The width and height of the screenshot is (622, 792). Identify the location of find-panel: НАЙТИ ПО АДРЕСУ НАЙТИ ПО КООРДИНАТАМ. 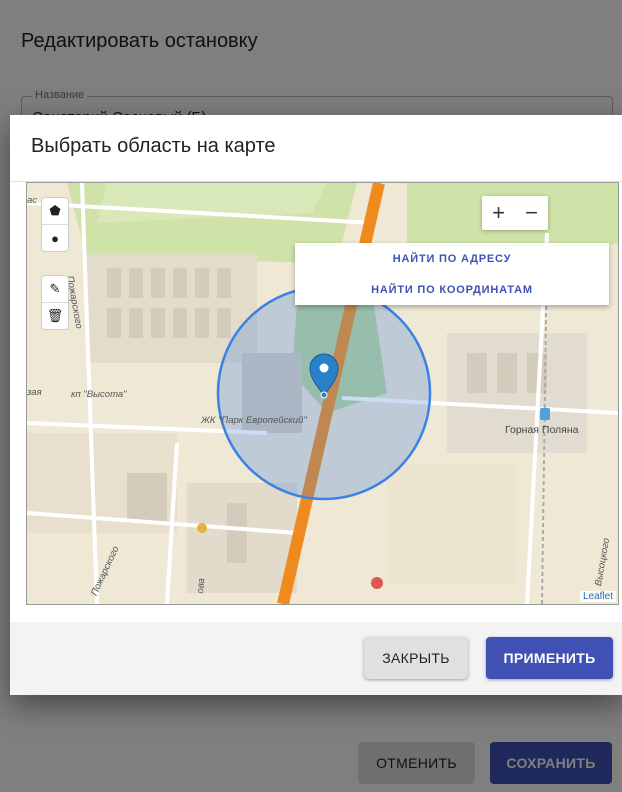
(452, 274).